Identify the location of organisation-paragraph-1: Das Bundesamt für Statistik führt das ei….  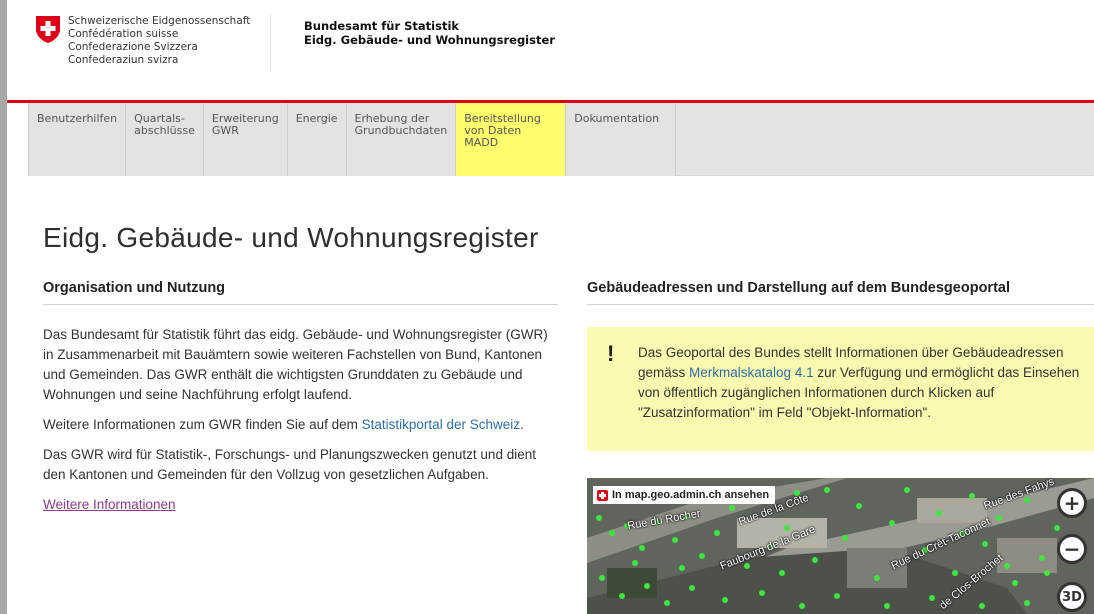
(295, 364).